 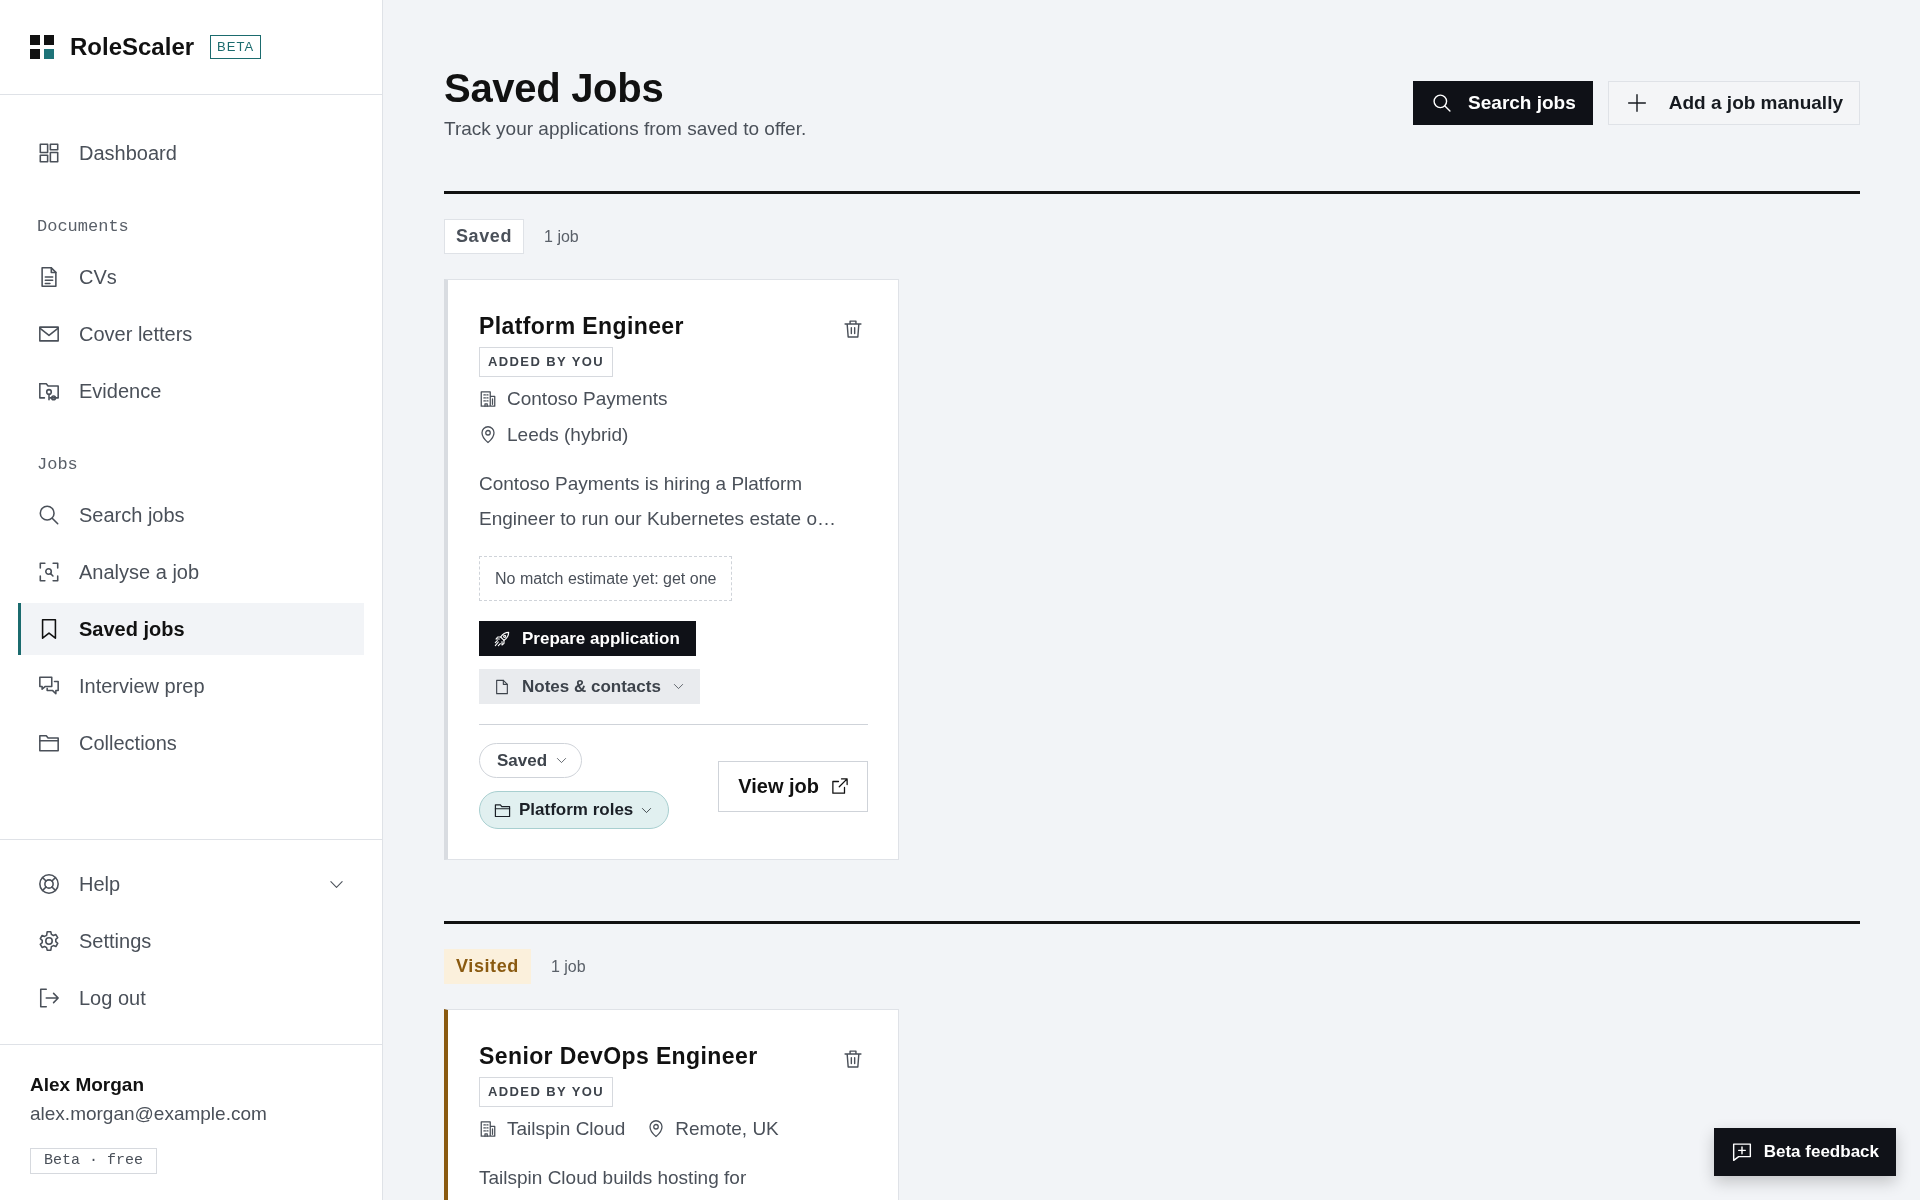 I want to click on feedback-button: Beta feedback, so click(x=1804, y=1152).